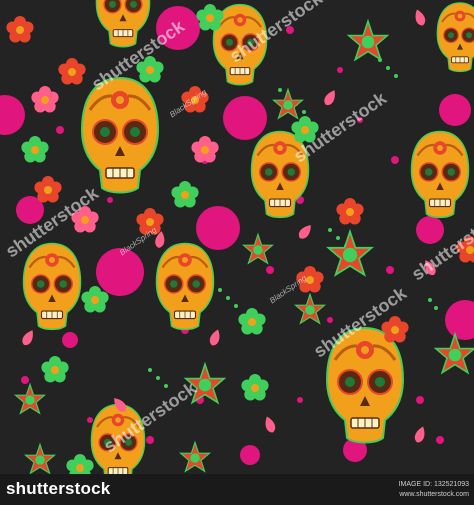 The height and width of the screenshot is (505, 474). What do you see at coordinates (433, 484) in the screenshot?
I see `footer-image-id: IMAGE ID: 132521093` at bounding box center [433, 484].